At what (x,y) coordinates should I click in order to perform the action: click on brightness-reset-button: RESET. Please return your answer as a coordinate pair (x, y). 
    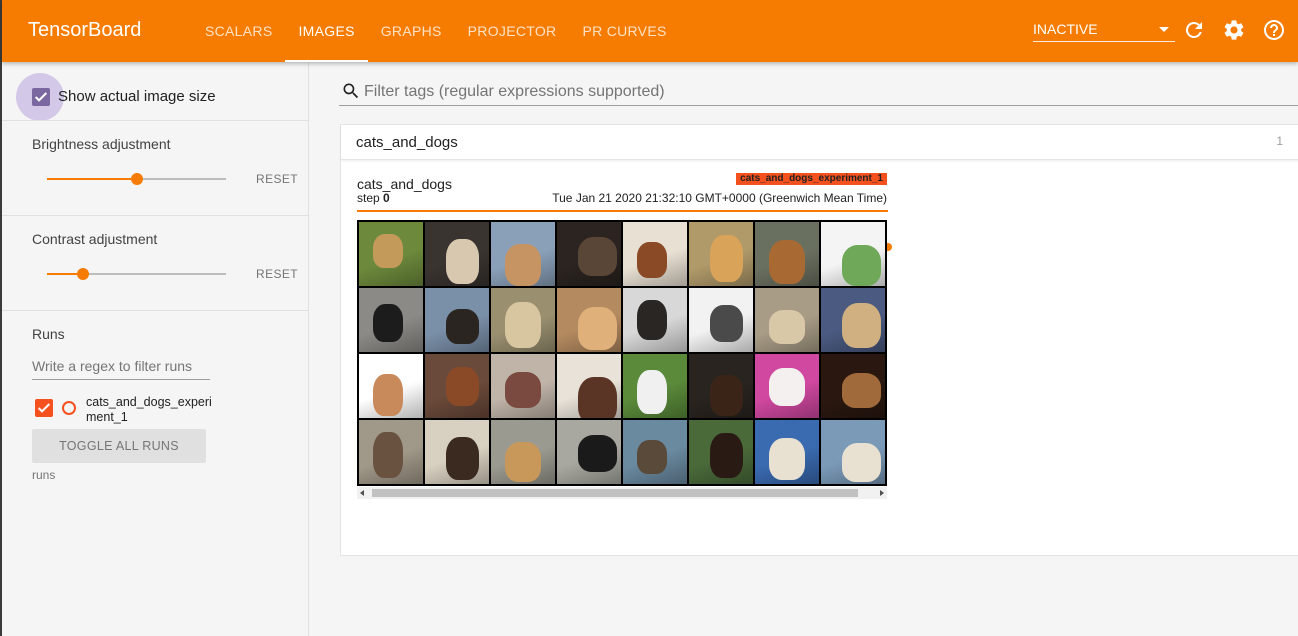
    Looking at the image, I should click on (277, 179).